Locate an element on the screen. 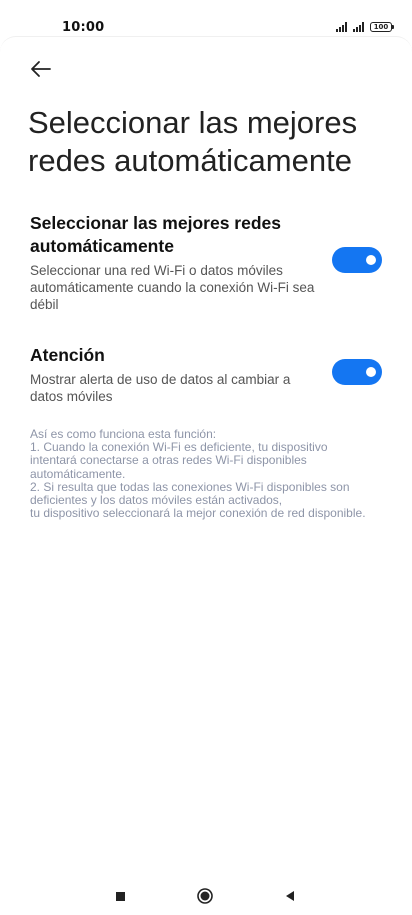 The image size is (412, 915). nav-recent-button is located at coordinates (120, 896).